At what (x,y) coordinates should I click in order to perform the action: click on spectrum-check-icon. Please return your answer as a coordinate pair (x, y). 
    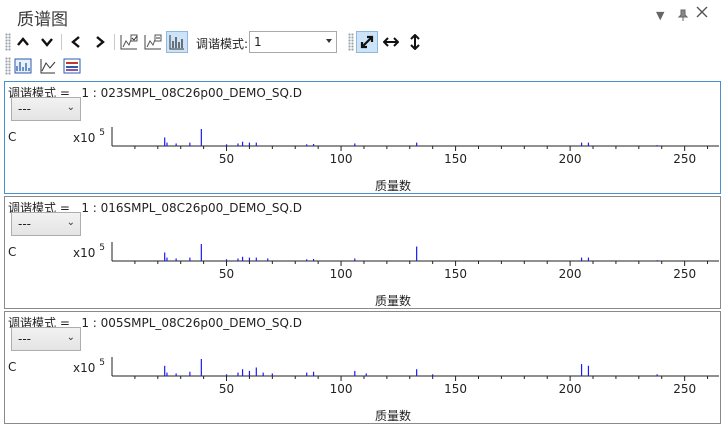
    Looking at the image, I should click on (129, 42).